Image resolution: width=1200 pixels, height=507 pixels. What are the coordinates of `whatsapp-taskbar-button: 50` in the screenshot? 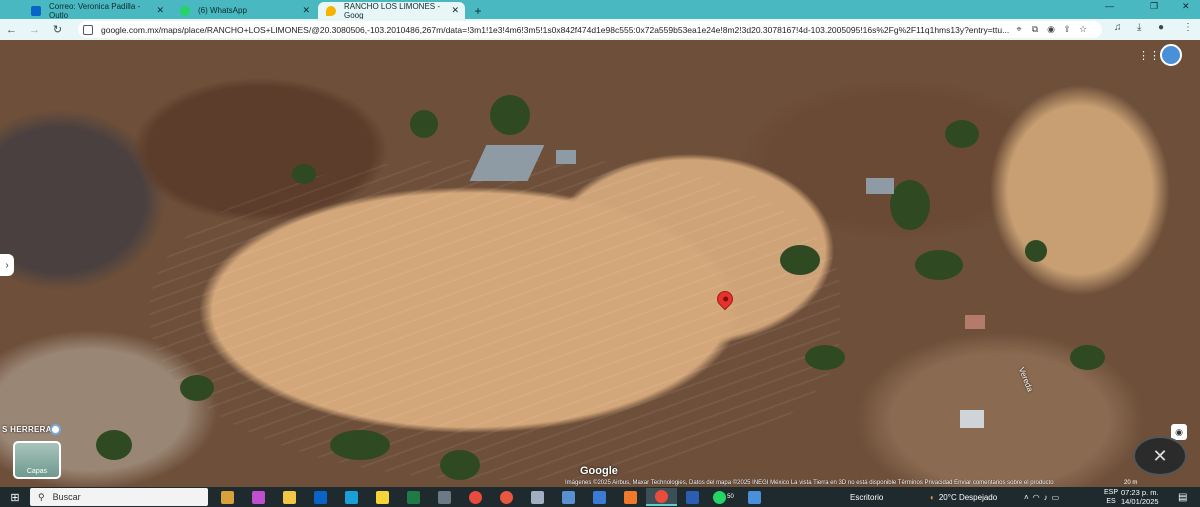 It's located at (723, 497).